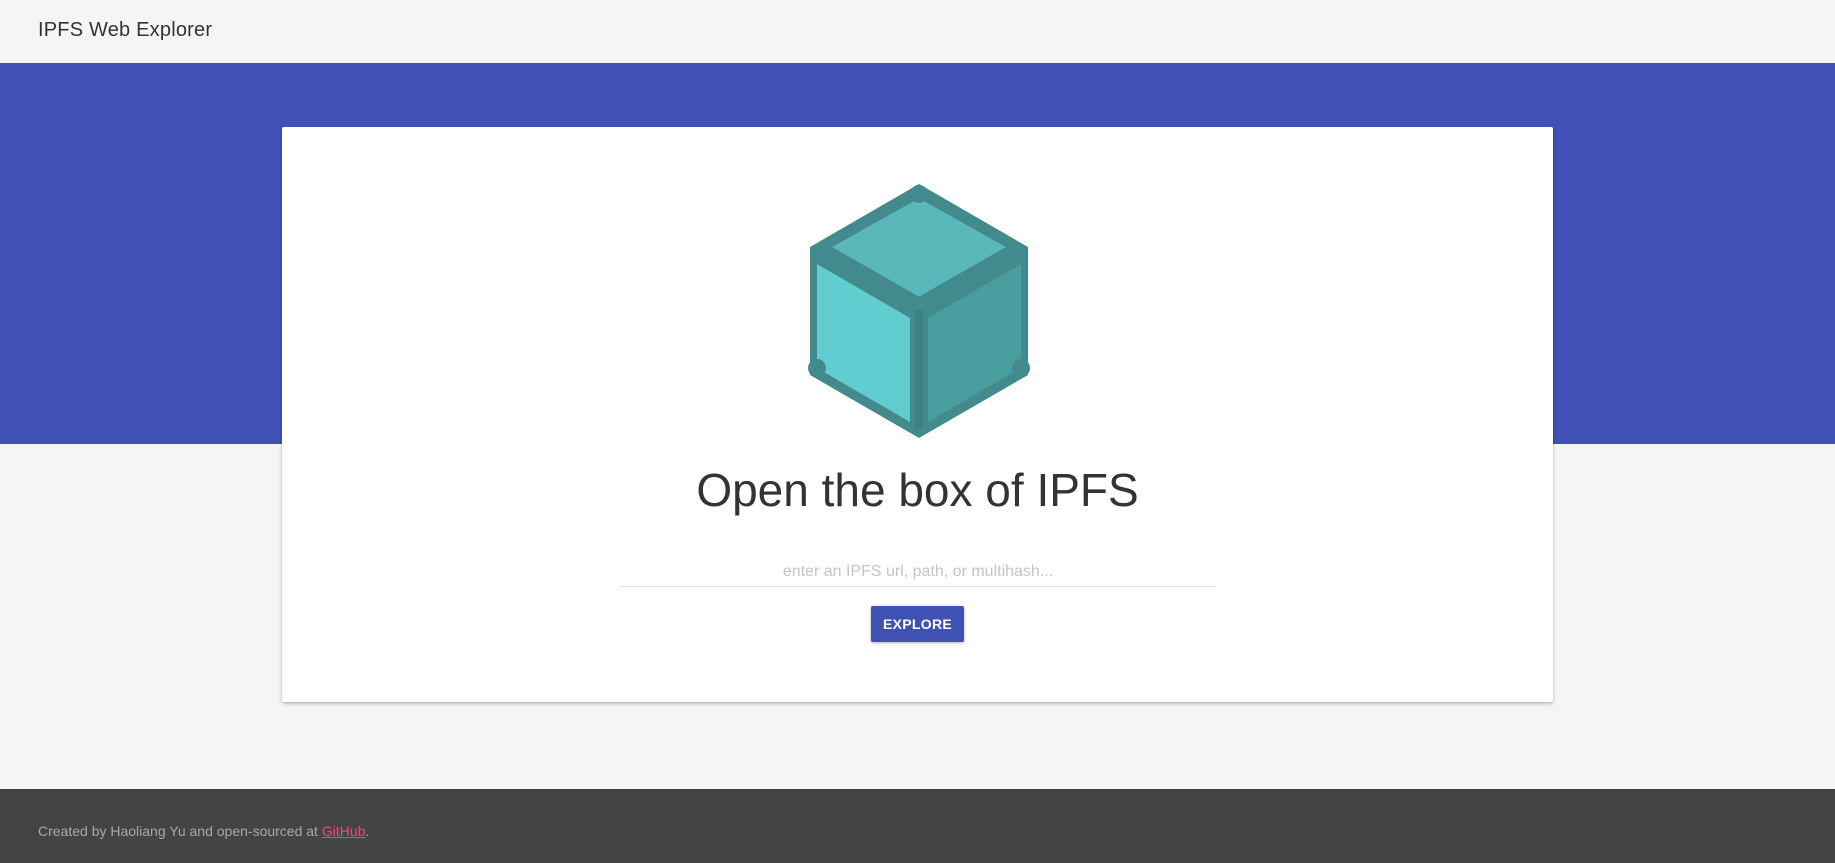 This screenshot has height=863, width=1835. What do you see at coordinates (919, 311) in the screenshot?
I see `ipfs-cube-icon` at bounding box center [919, 311].